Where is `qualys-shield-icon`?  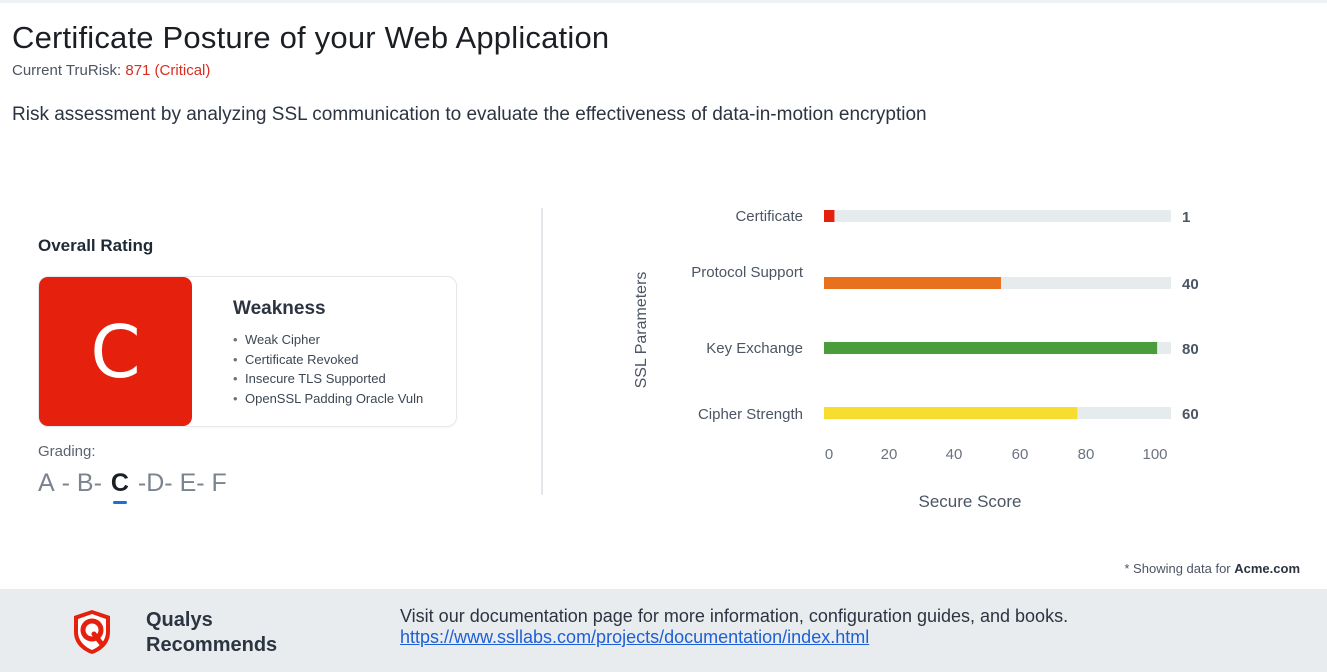
qualys-shield-icon is located at coordinates (92, 632).